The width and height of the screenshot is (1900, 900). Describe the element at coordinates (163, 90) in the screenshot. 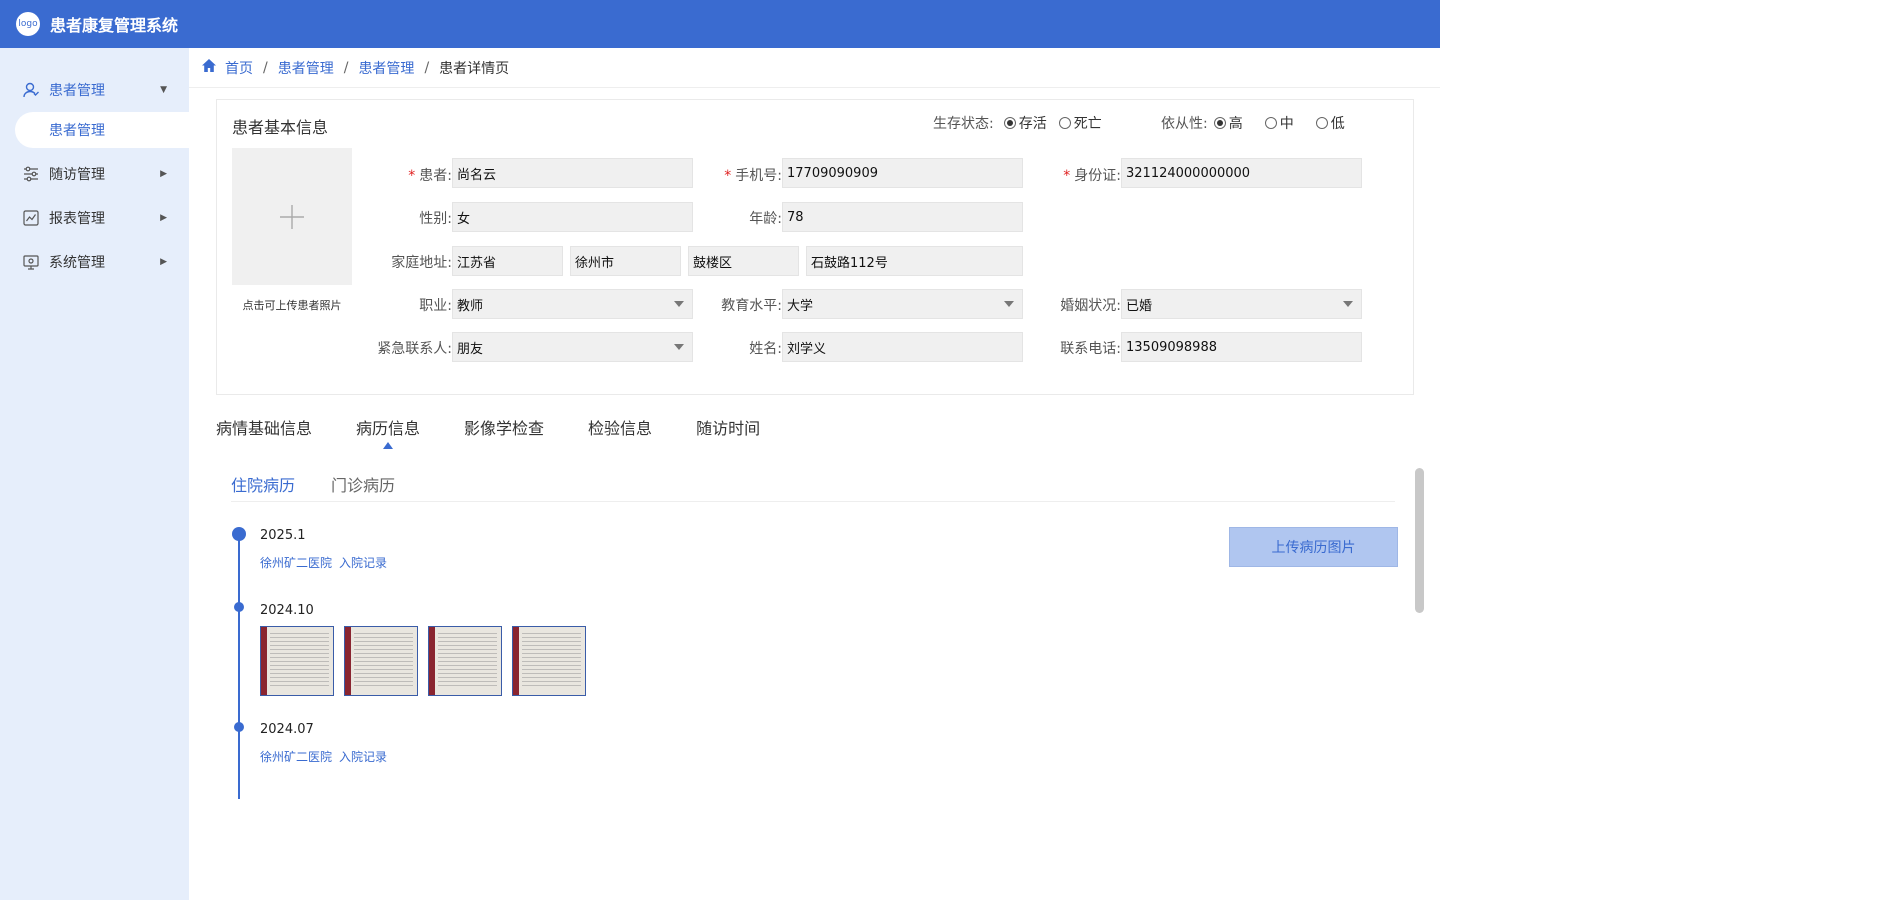

I see `caret-down-icon: ▼` at that location.